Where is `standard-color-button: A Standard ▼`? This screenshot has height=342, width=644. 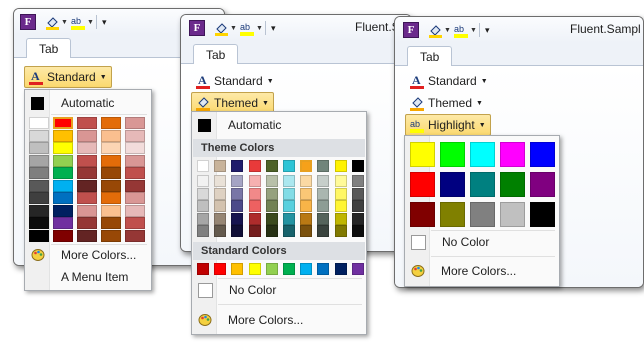 standard-color-button: A Standard ▼ is located at coordinates (68, 77).